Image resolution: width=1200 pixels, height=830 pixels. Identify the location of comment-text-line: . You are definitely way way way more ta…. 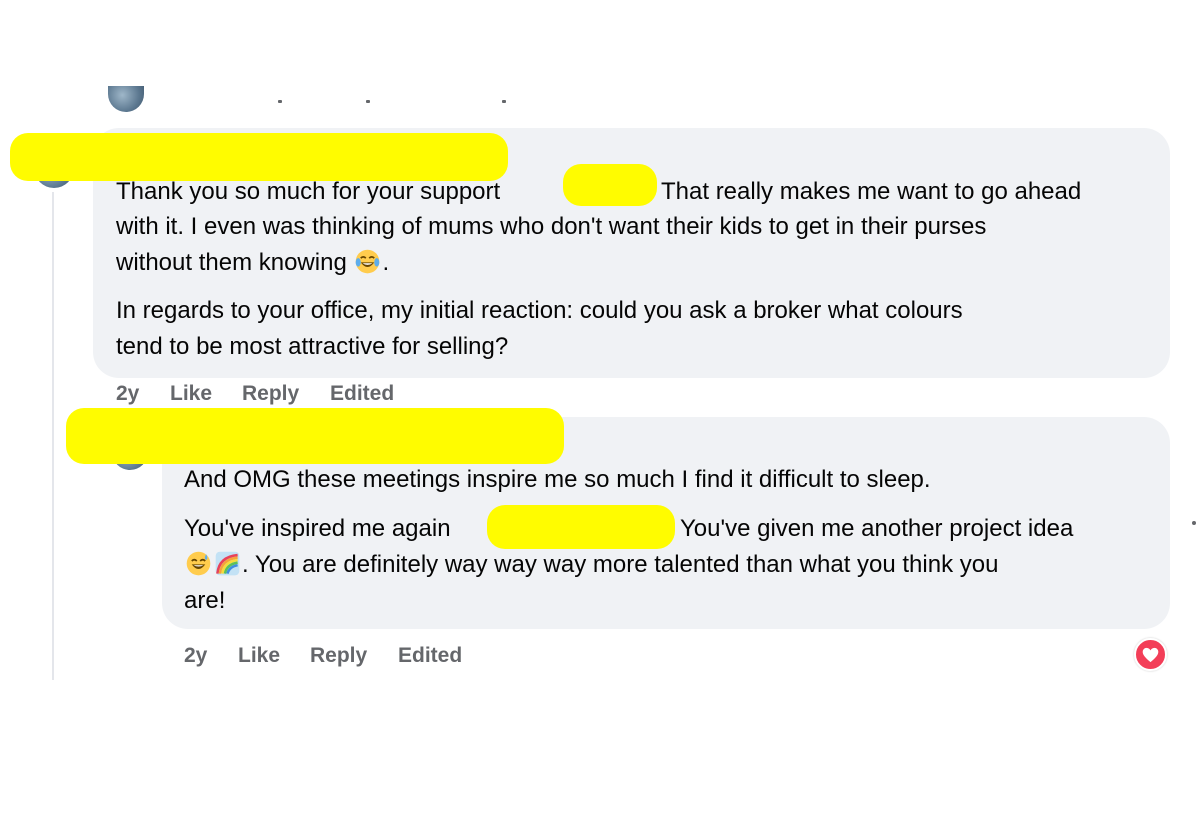
(591, 564).